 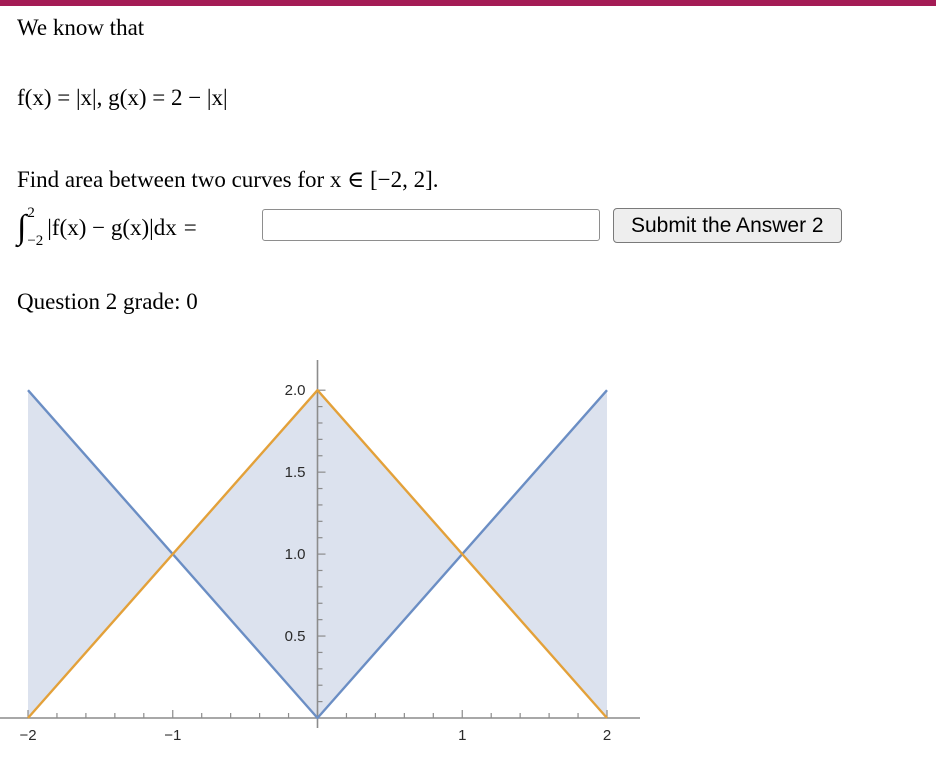 I want to click on question-grade-text: Question 2 grade: 0, so click(x=107, y=301).